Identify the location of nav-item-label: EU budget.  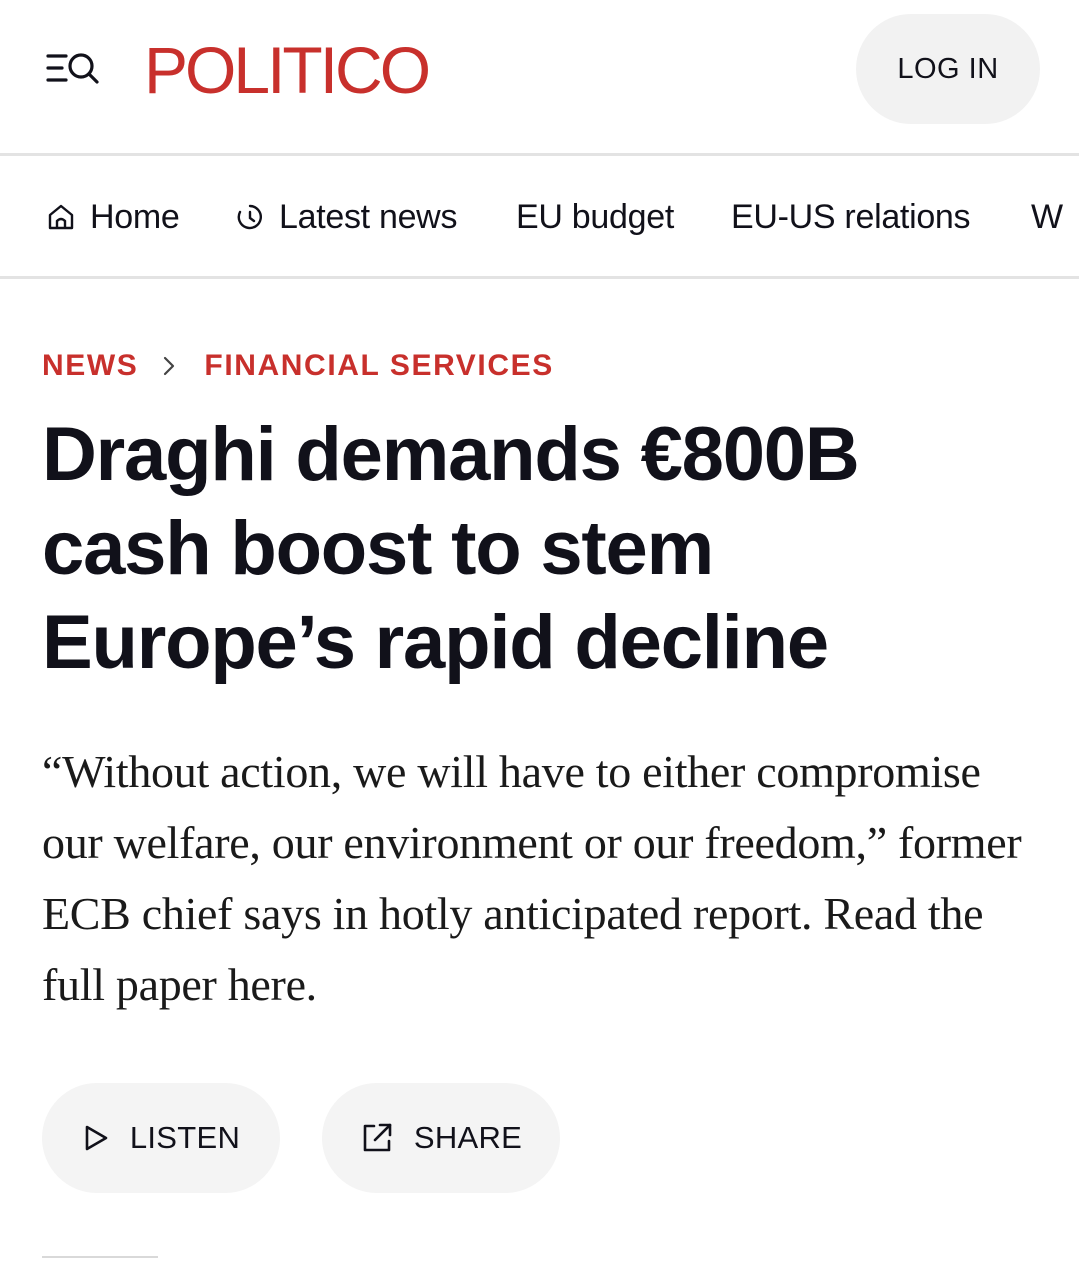
(595, 216).